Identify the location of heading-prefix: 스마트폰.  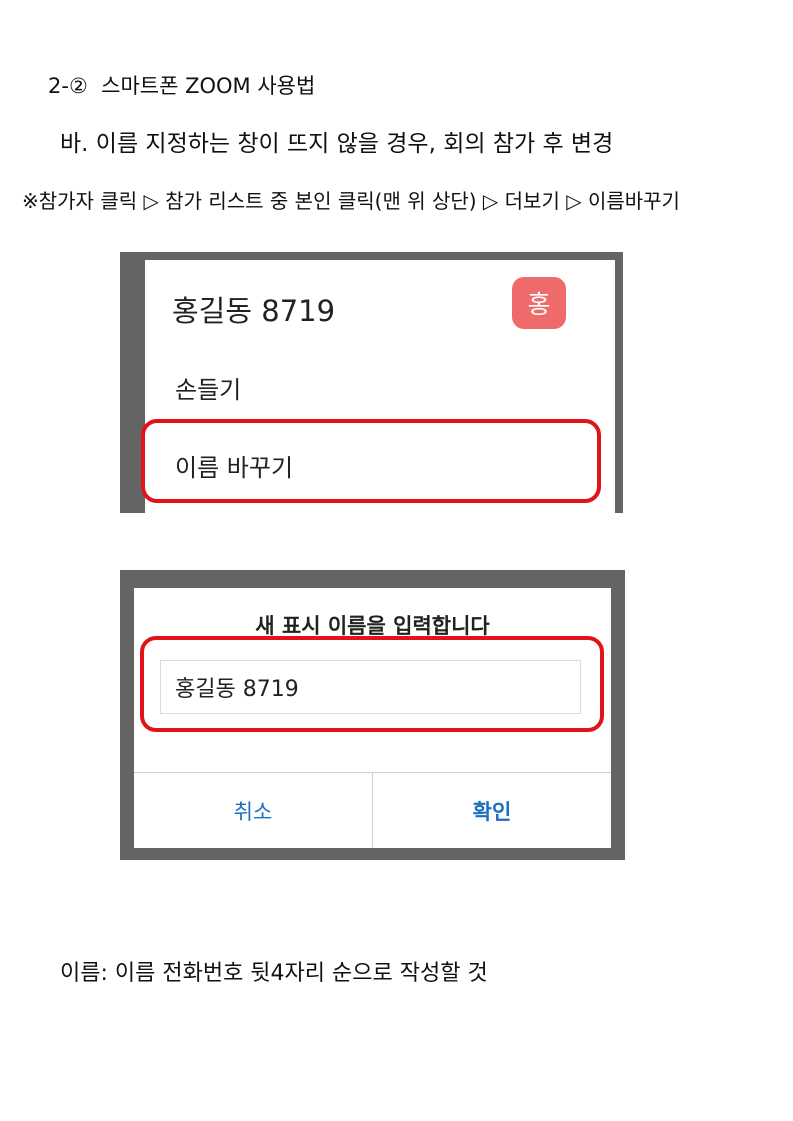
(140, 86).